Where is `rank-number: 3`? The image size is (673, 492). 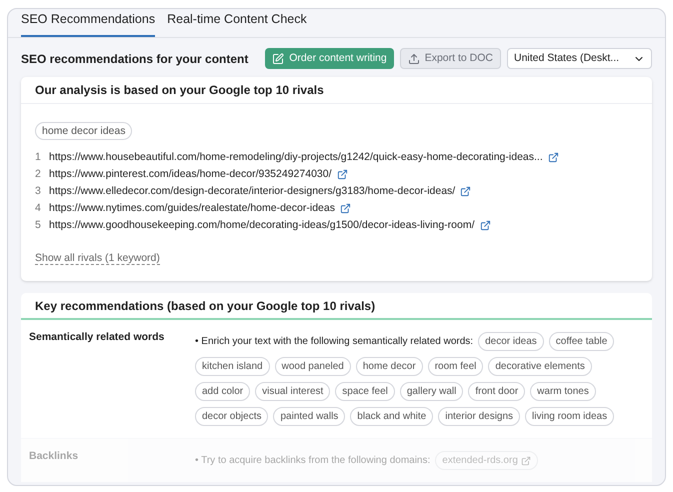 rank-number: 3 is located at coordinates (38, 191).